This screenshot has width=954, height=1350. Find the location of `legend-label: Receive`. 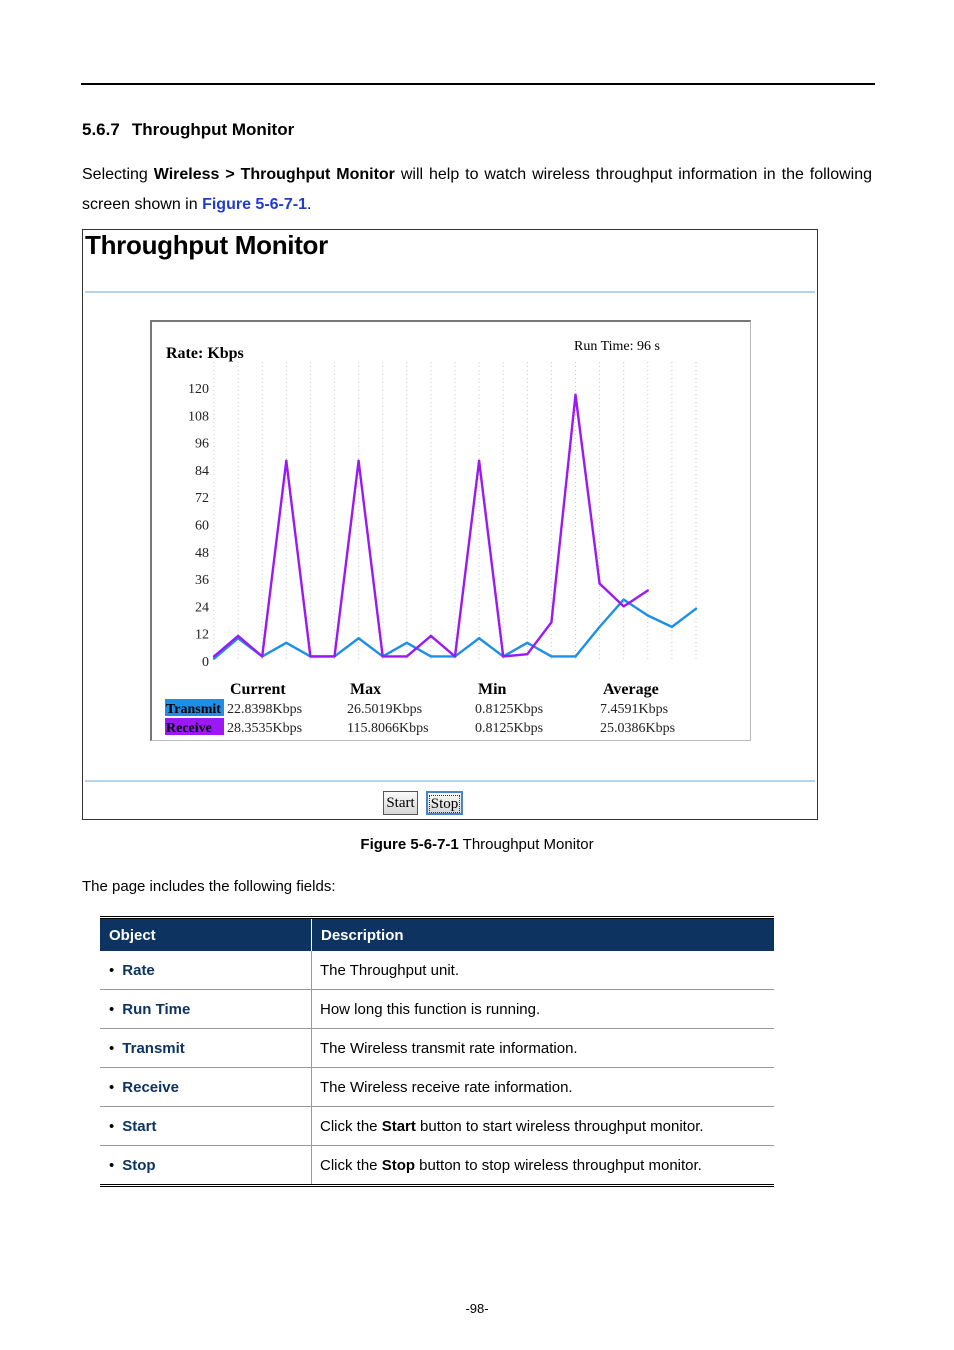

legend-label: Receive is located at coordinates (189, 728).